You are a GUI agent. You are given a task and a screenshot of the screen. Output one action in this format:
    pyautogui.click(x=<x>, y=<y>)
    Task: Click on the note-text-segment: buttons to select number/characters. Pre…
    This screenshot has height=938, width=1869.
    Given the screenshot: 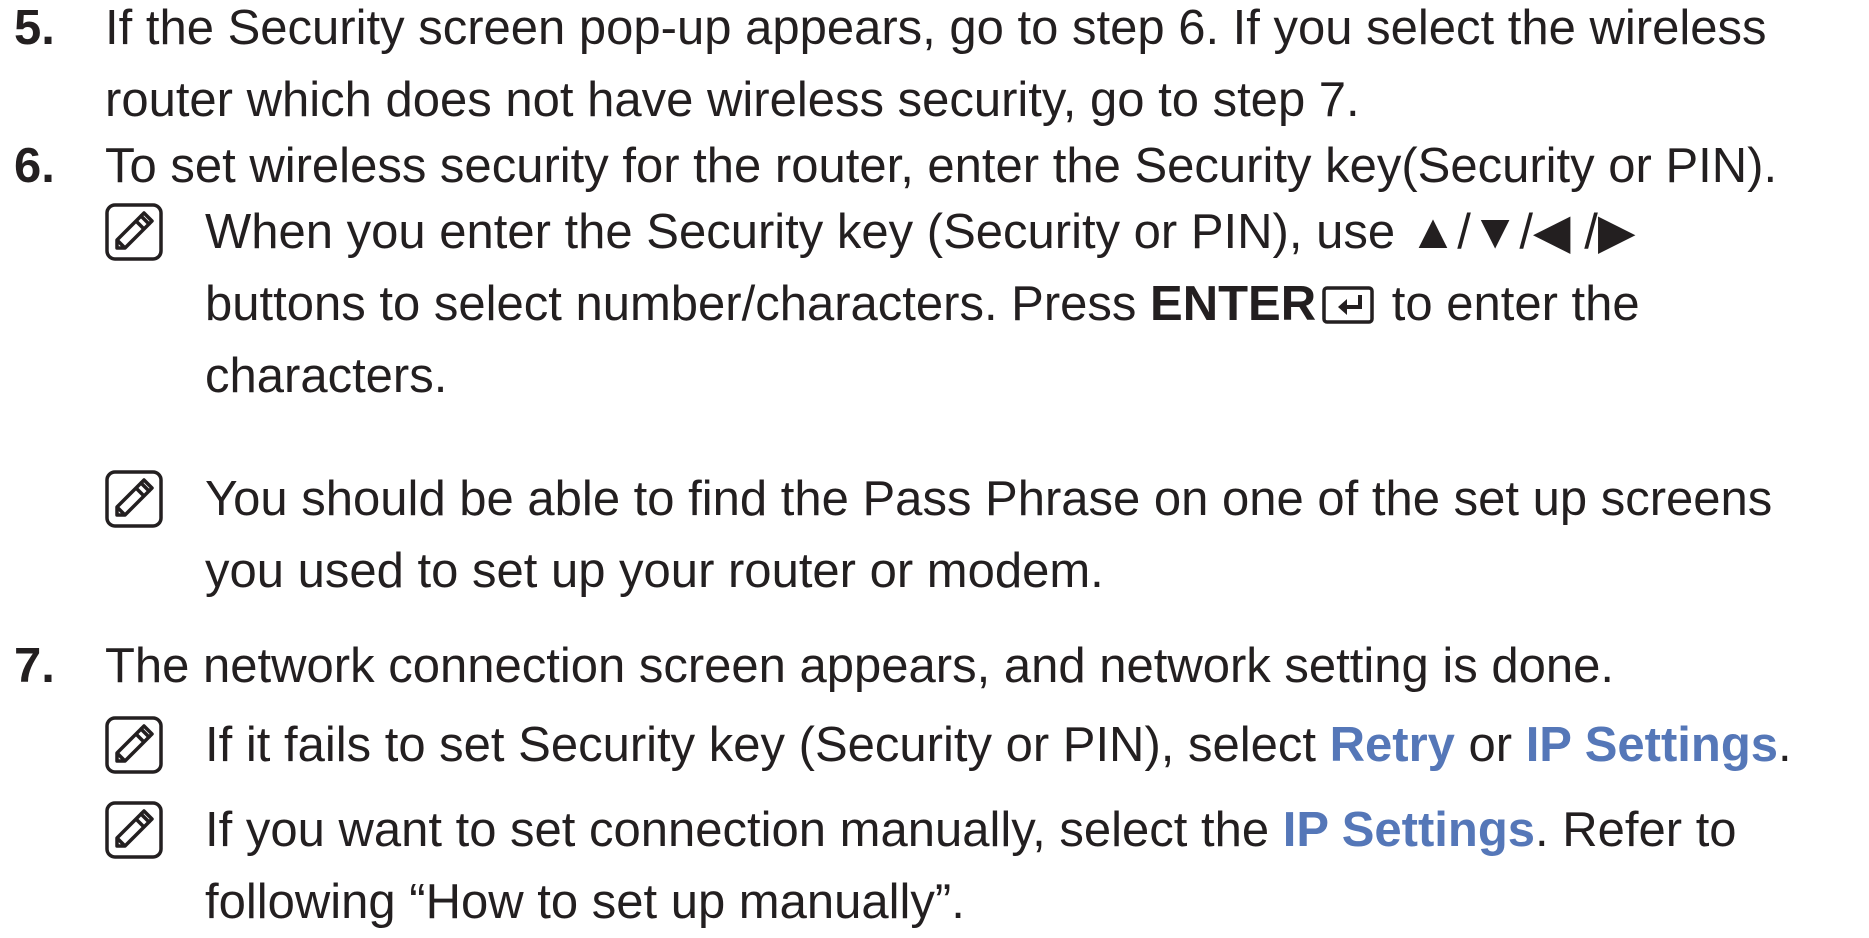 What is the action you would take?
    pyautogui.click(x=678, y=304)
    